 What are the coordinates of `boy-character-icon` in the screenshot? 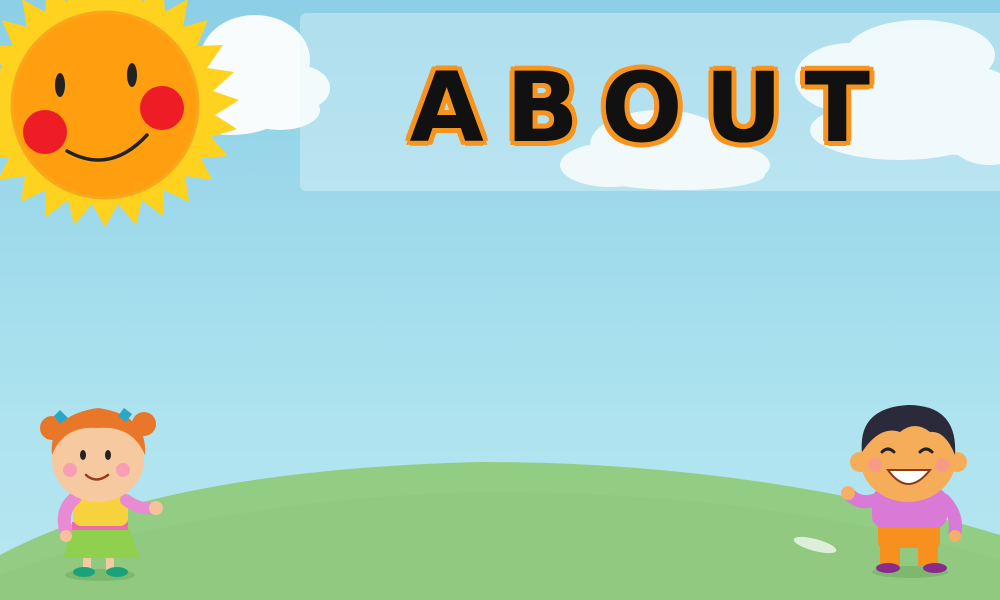 It's located at (904, 491).